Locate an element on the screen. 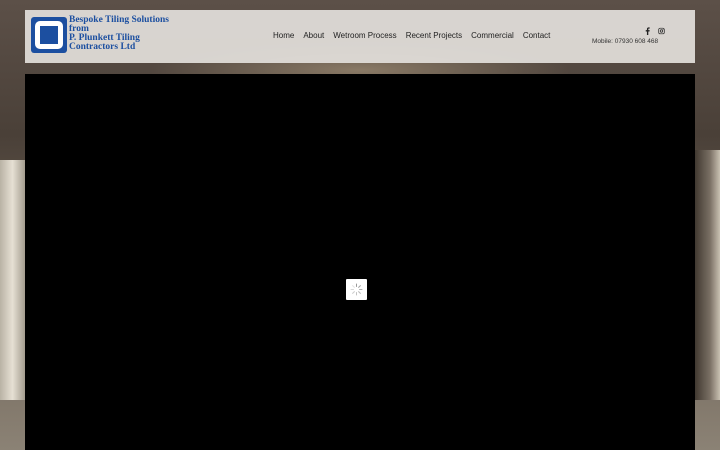  logo-square is located at coordinates (49, 35).